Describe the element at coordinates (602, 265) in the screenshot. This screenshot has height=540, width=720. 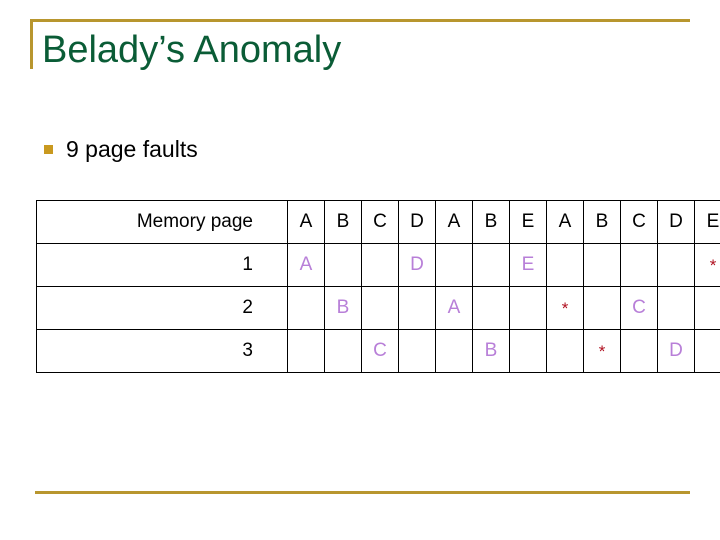
I see `cell-r1c9` at that location.